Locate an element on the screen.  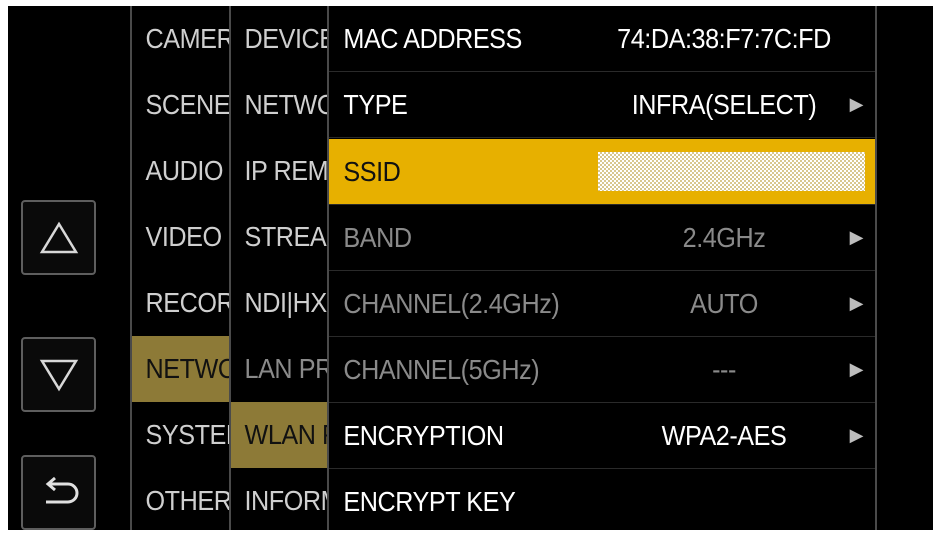
setting-label: TYPE is located at coordinates (375, 104).